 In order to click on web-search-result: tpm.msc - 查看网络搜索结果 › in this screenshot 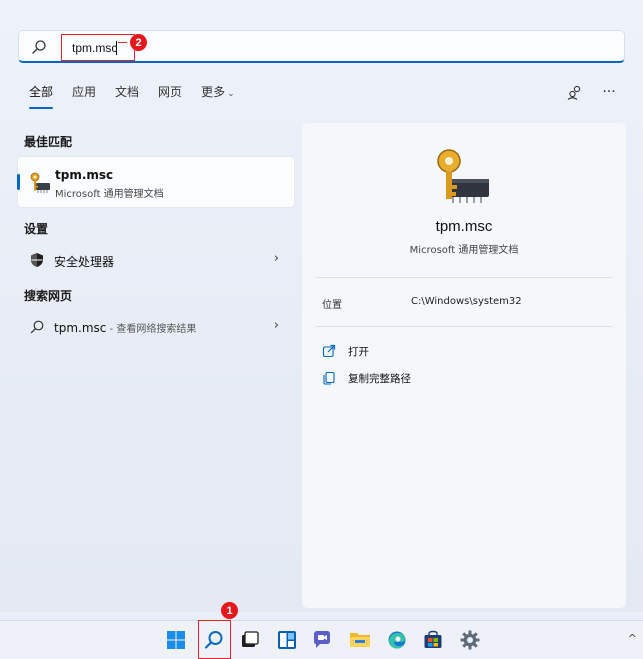, I will do `click(156, 327)`.